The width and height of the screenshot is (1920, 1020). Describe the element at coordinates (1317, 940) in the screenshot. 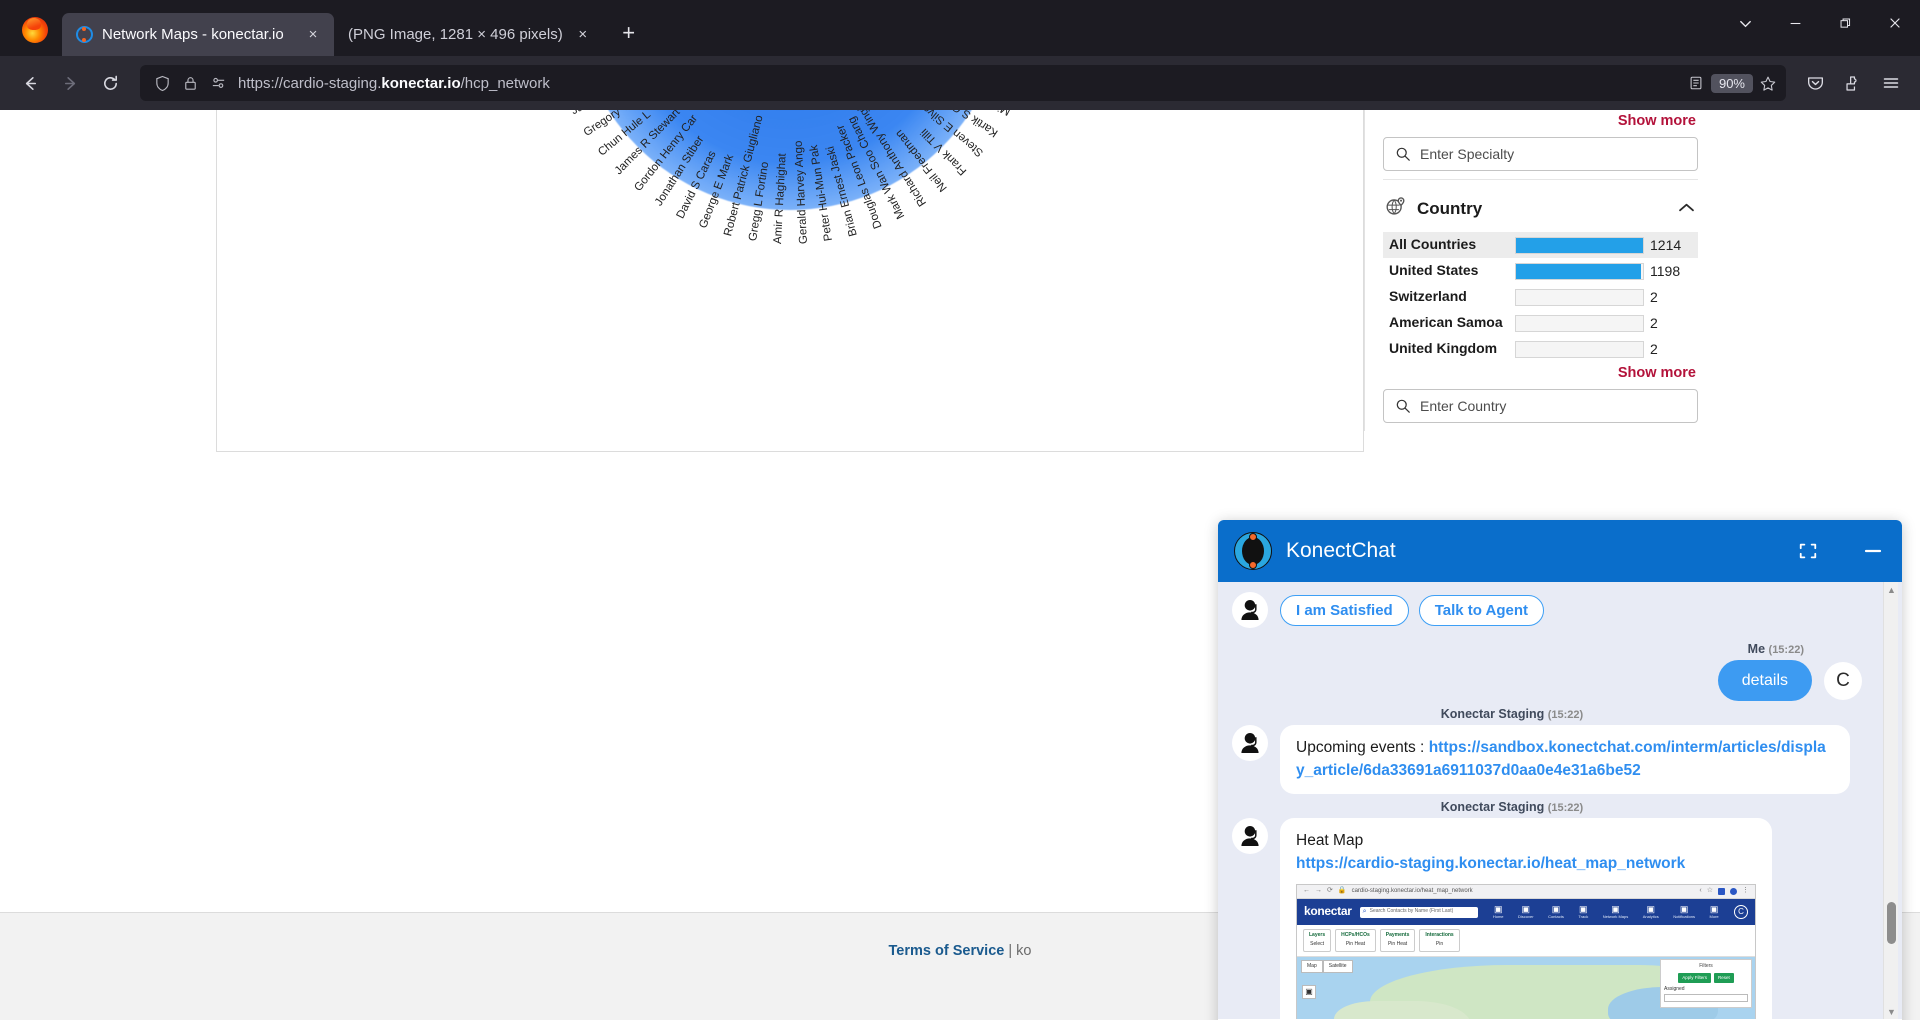

I see `thumb-control-group: Layers Select` at that location.